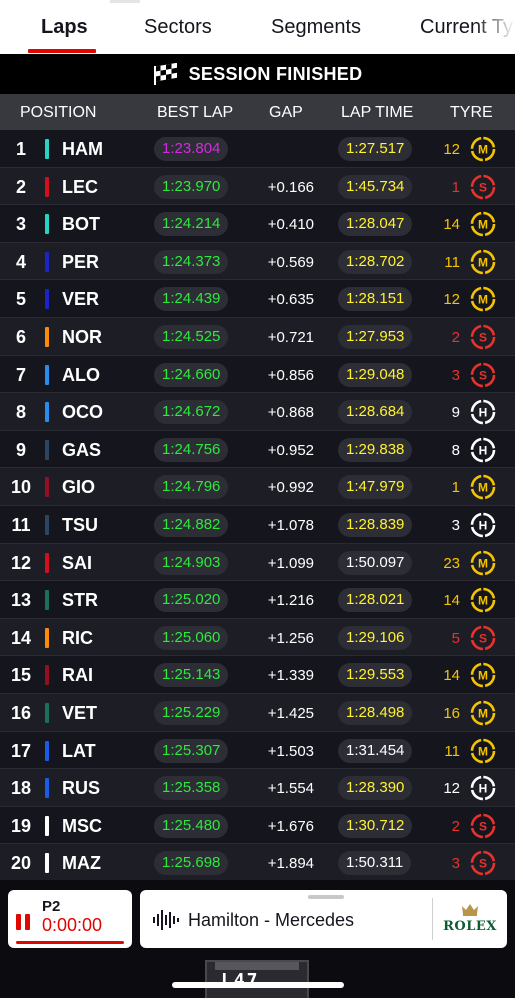 This screenshot has width=515, height=998. What do you see at coordinates (257, 74) in the screenshot?
I see `session-status-banner: SESSION FINISHED` at bounding box center [257, 74].